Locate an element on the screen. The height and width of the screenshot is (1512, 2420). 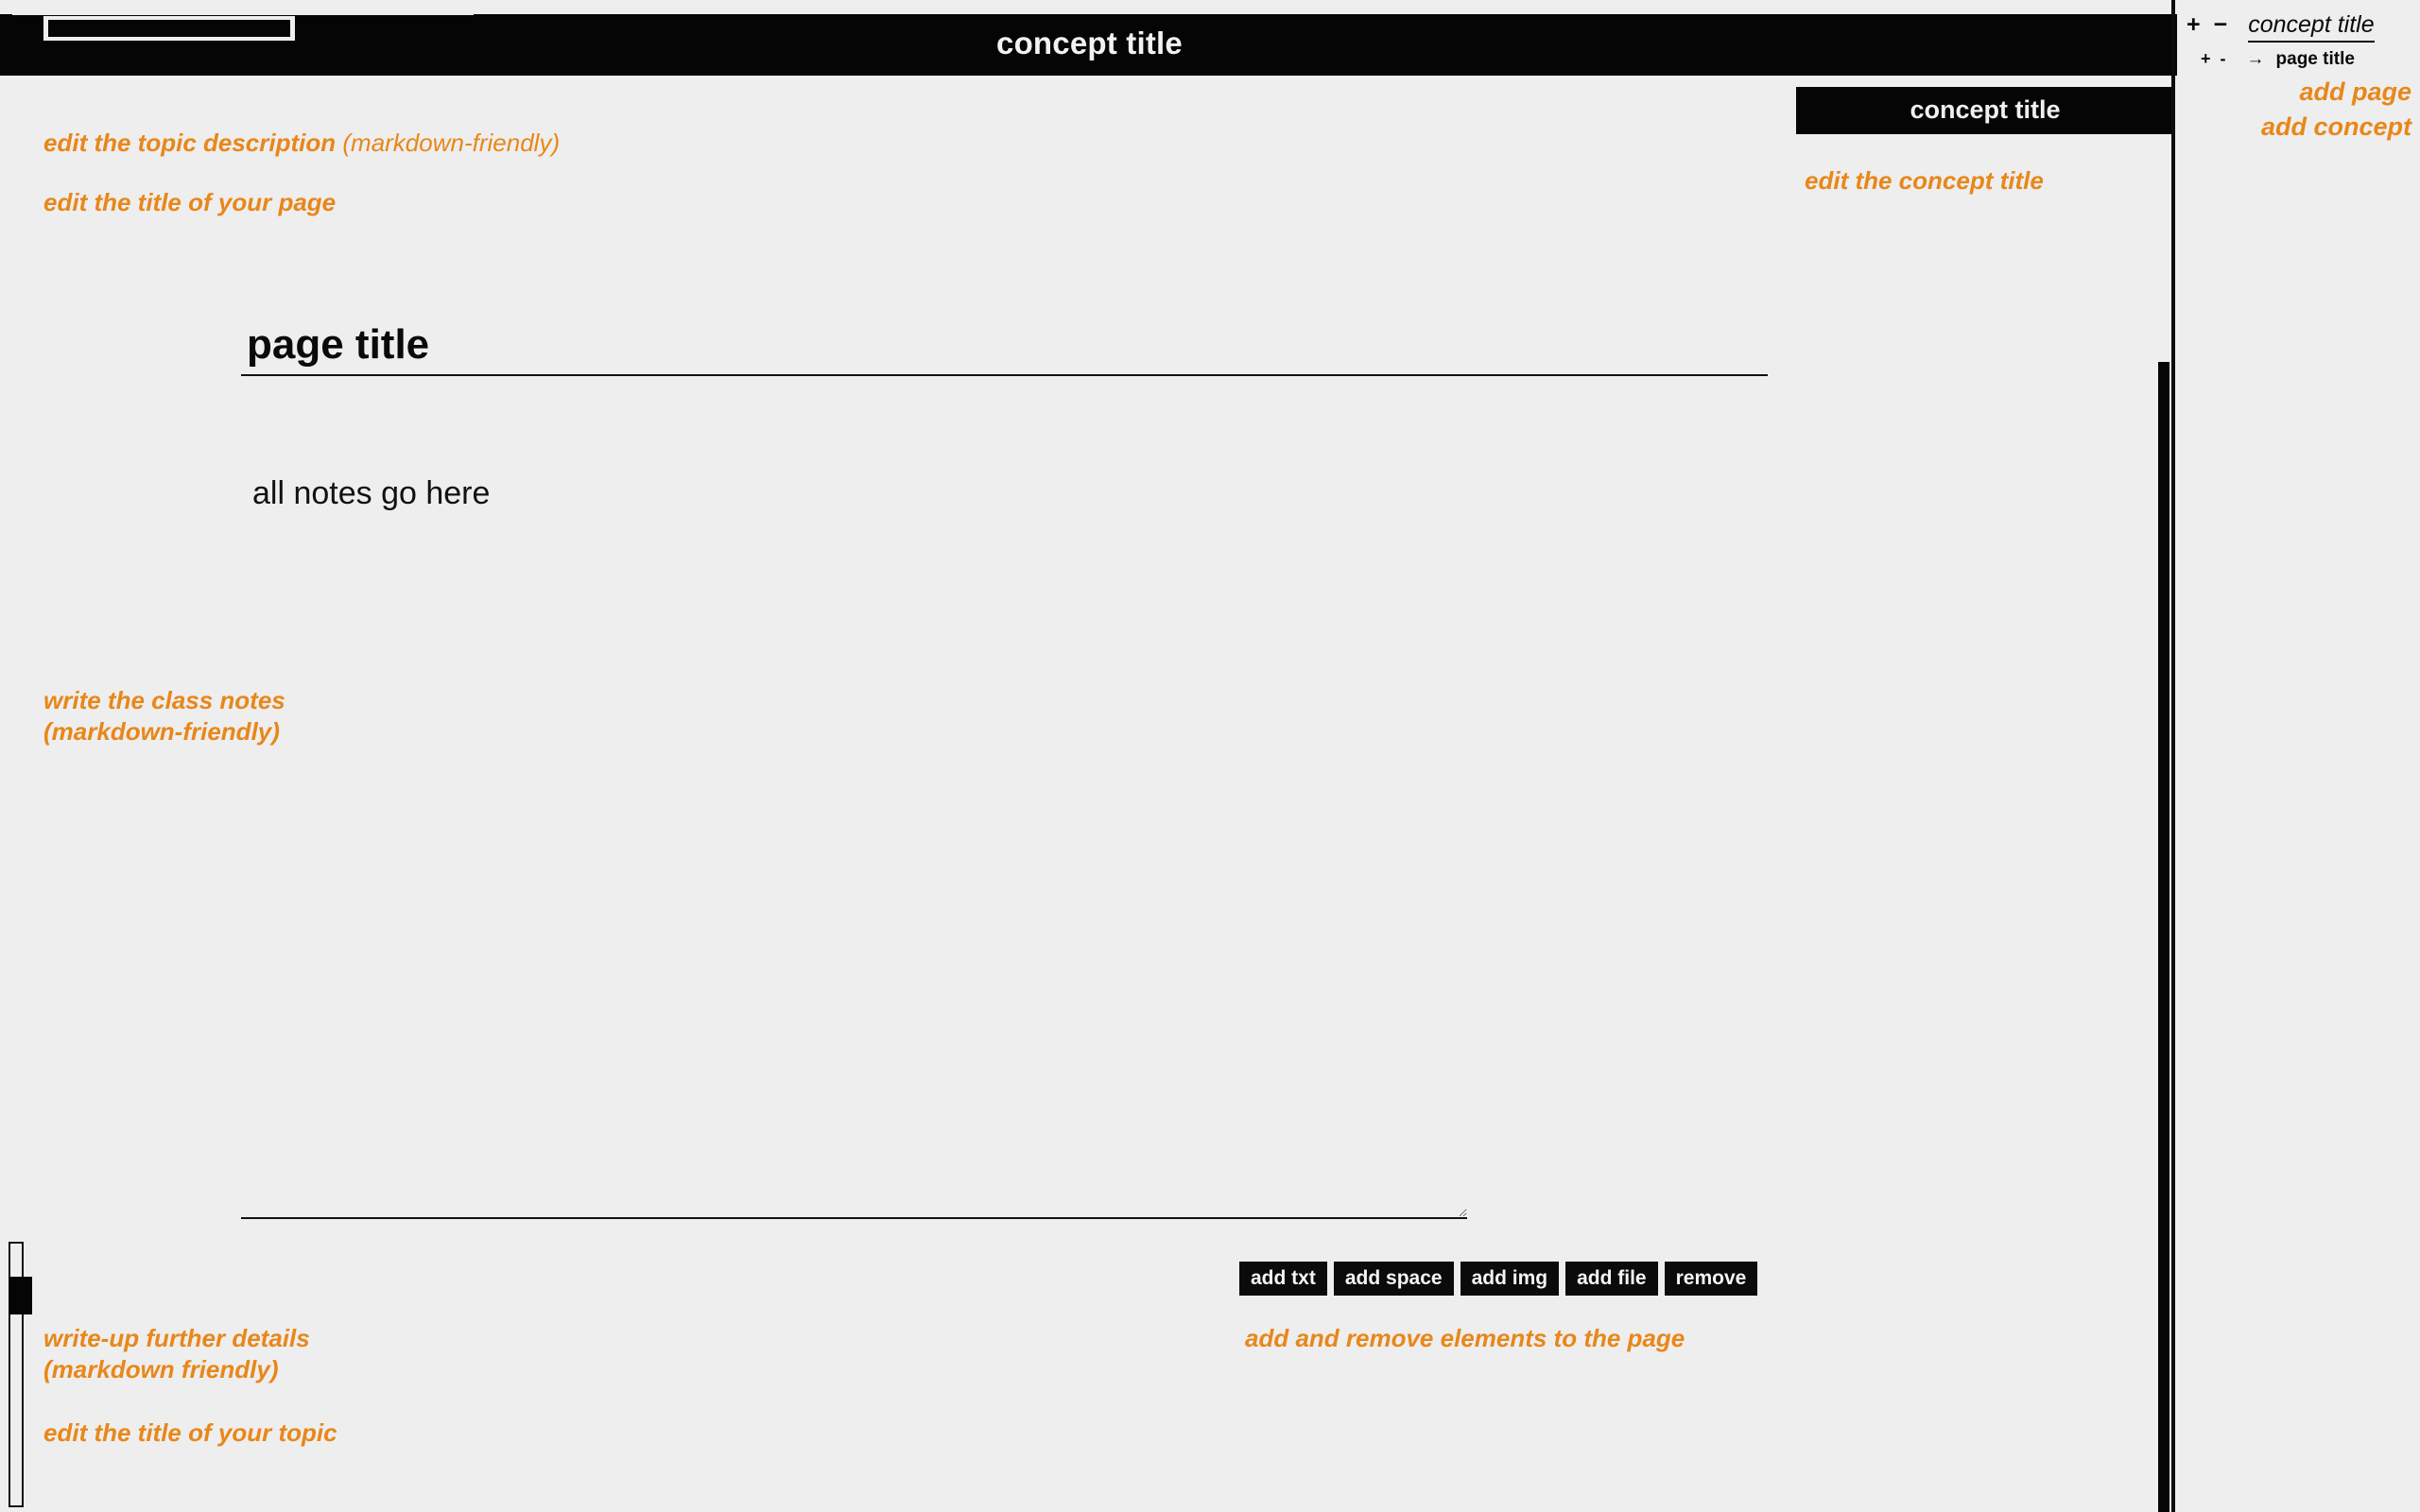
concept-scrollbar-thumb is located at coordinates (2163, 937).